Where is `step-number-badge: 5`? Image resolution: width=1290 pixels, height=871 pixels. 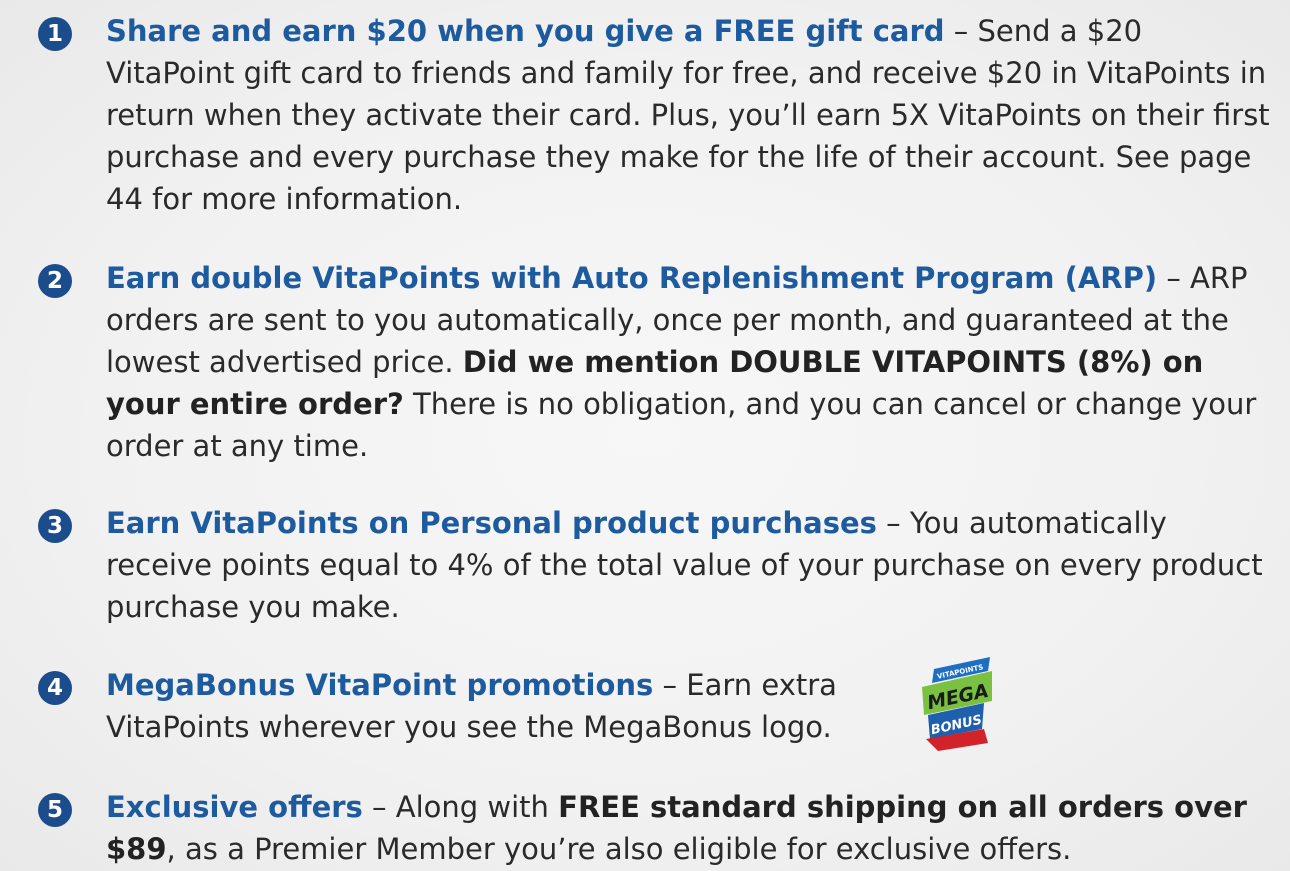 step-number-badge: 5 is located at coordinates (55, 810).